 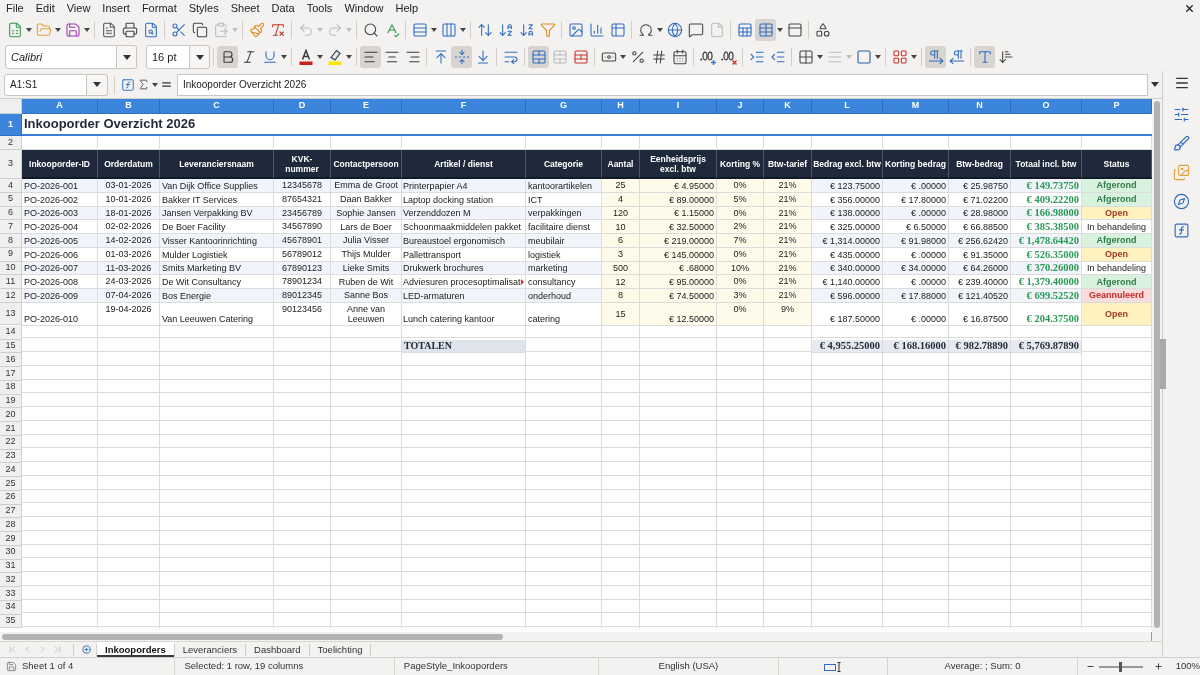 I want to click on row-number: 14, so click(x=11, y=332).